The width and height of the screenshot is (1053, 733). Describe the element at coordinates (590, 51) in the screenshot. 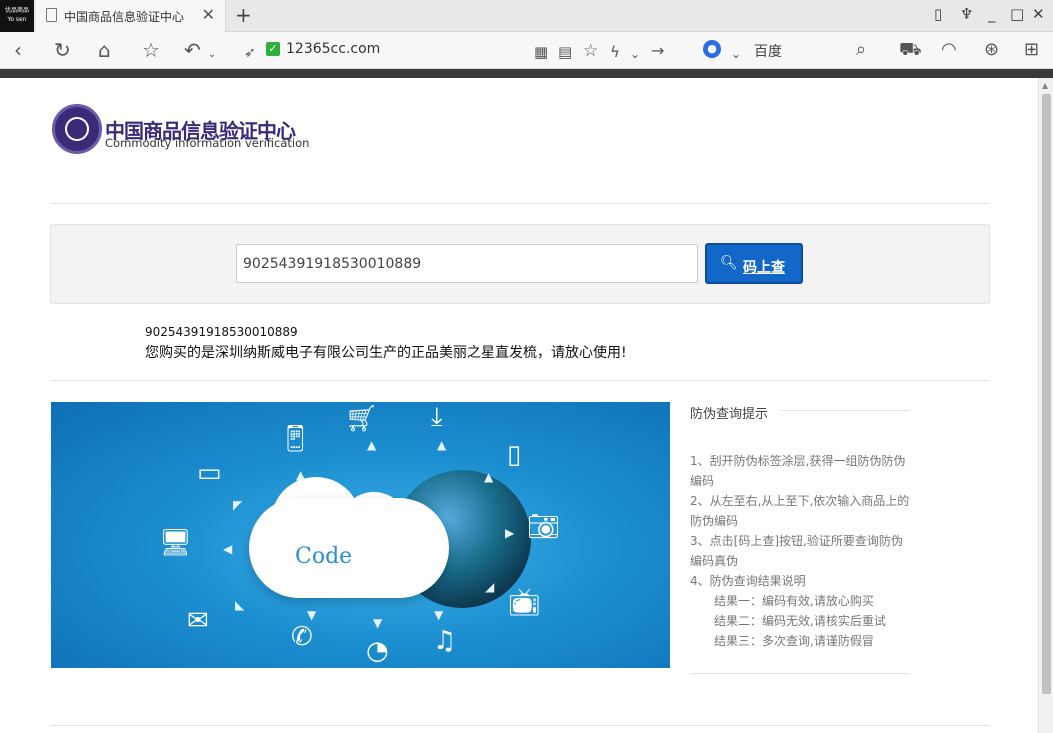

I see `bookmark-star-icon: ☆` at that location.